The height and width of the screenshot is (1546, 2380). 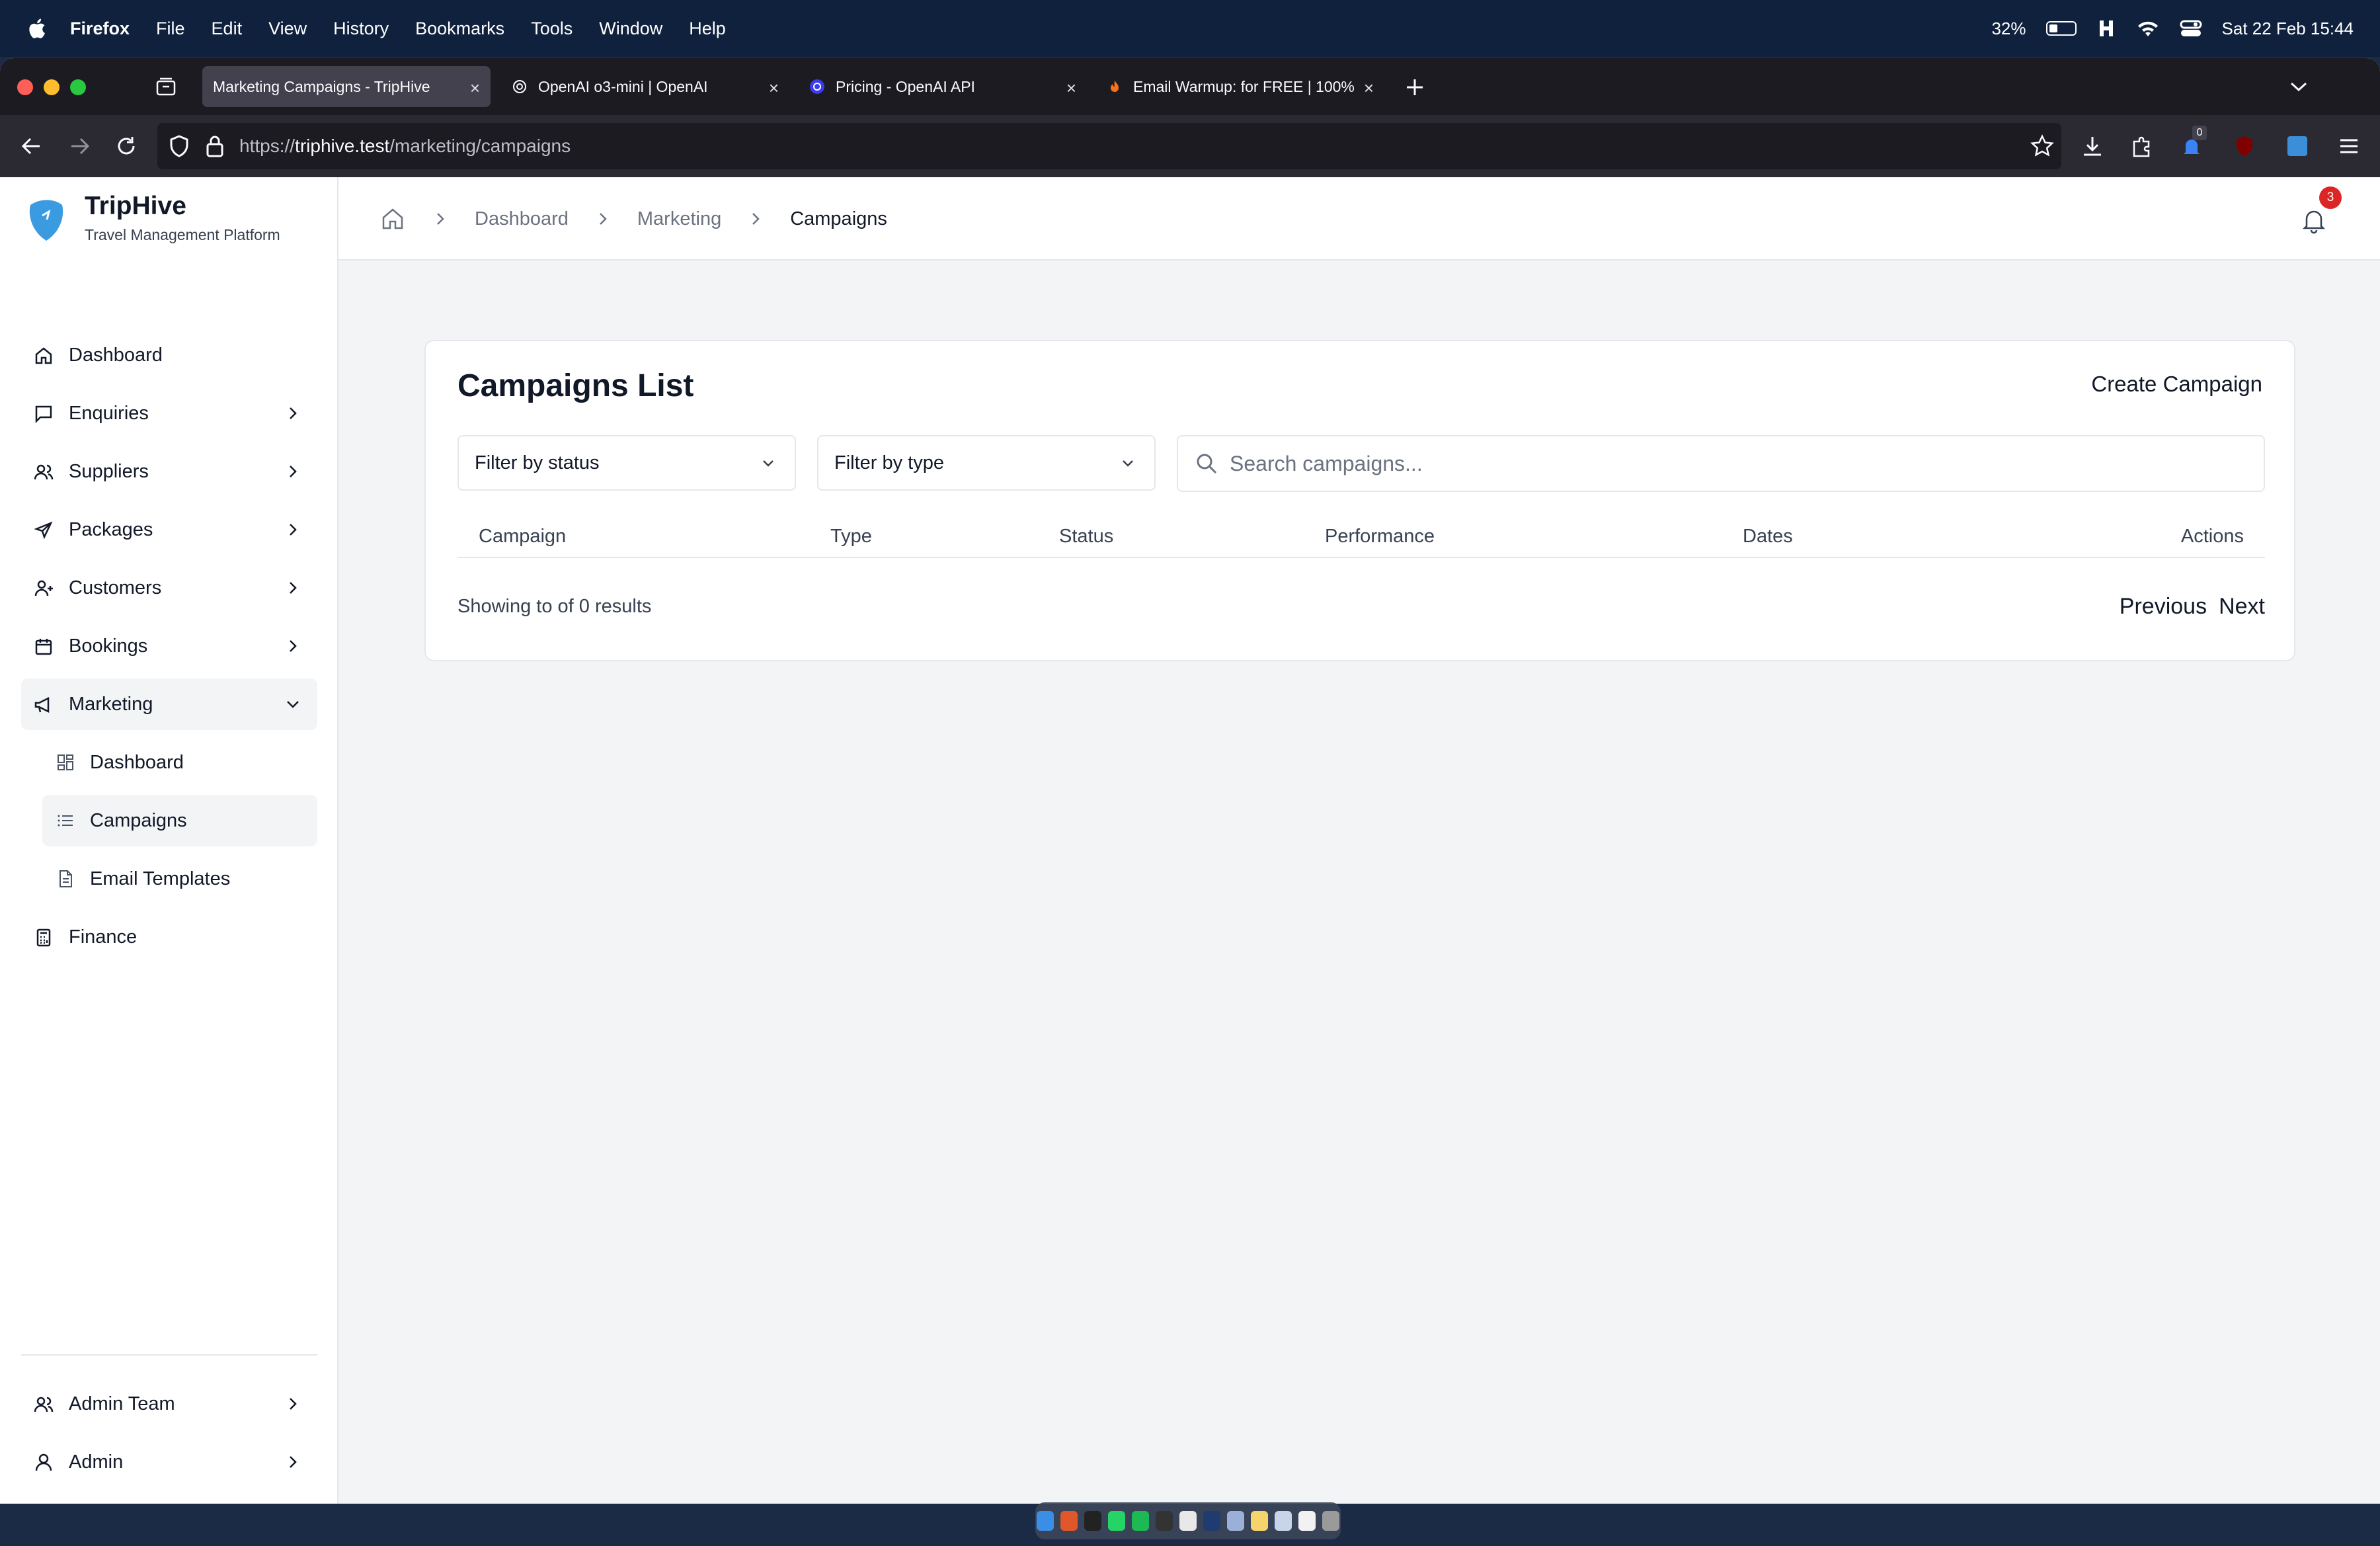 I want to click on slack-icon, so click(x=1188, y=1521).